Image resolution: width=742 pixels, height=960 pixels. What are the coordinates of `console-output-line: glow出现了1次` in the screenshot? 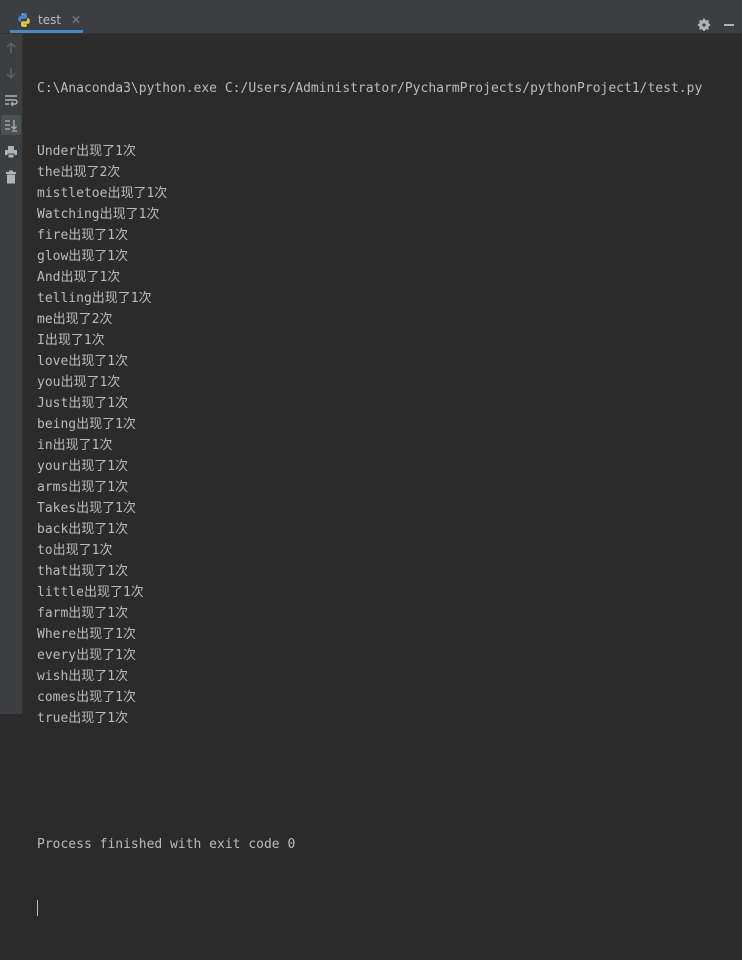 It's located at (83, 256).